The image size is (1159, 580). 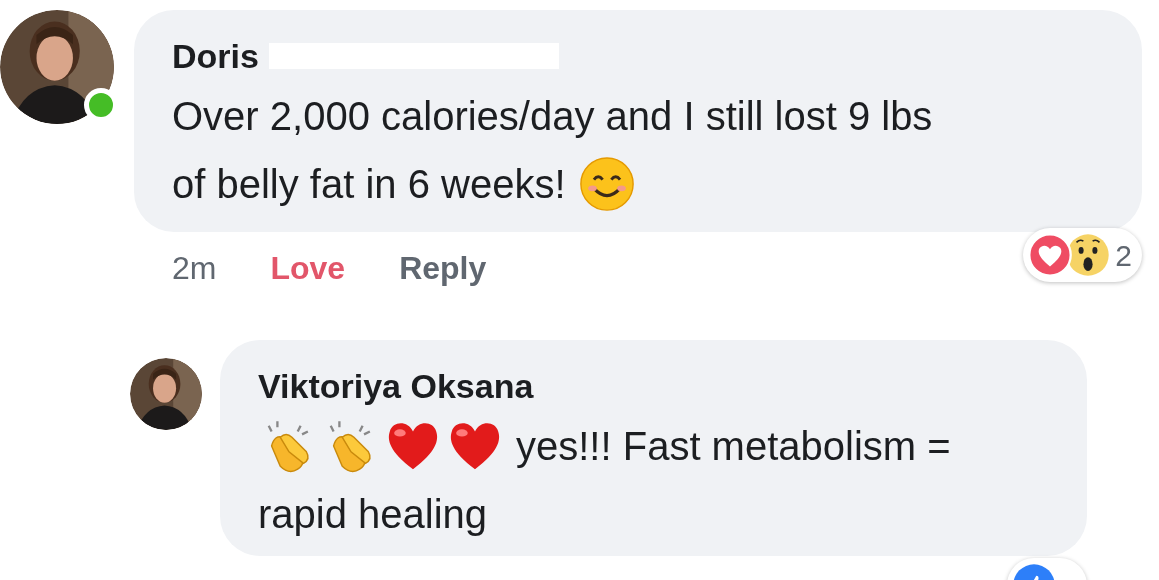 What do you see at coordinates (1082, 255) in the screenshot?
I see `reactions-pill: 2` at bounding box center [1082, 255].